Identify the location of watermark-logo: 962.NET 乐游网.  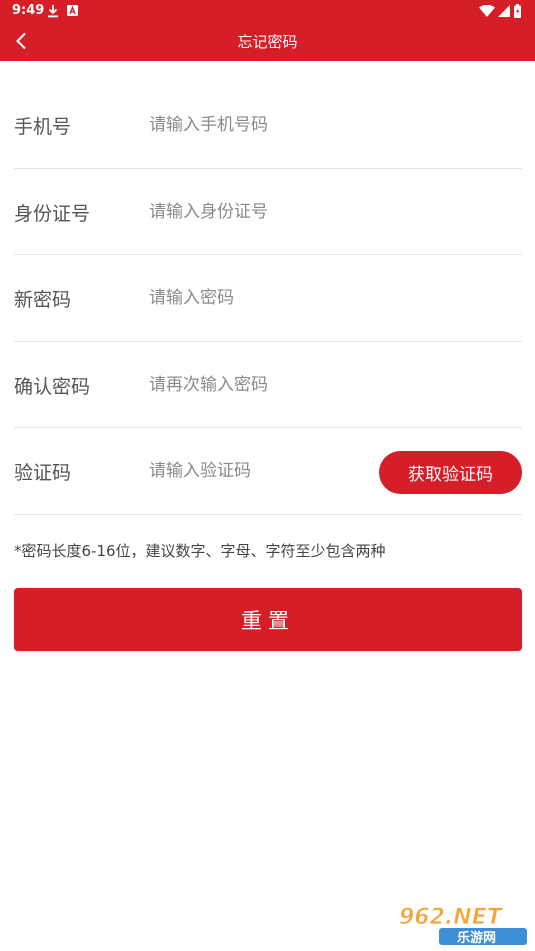
(463, 925).